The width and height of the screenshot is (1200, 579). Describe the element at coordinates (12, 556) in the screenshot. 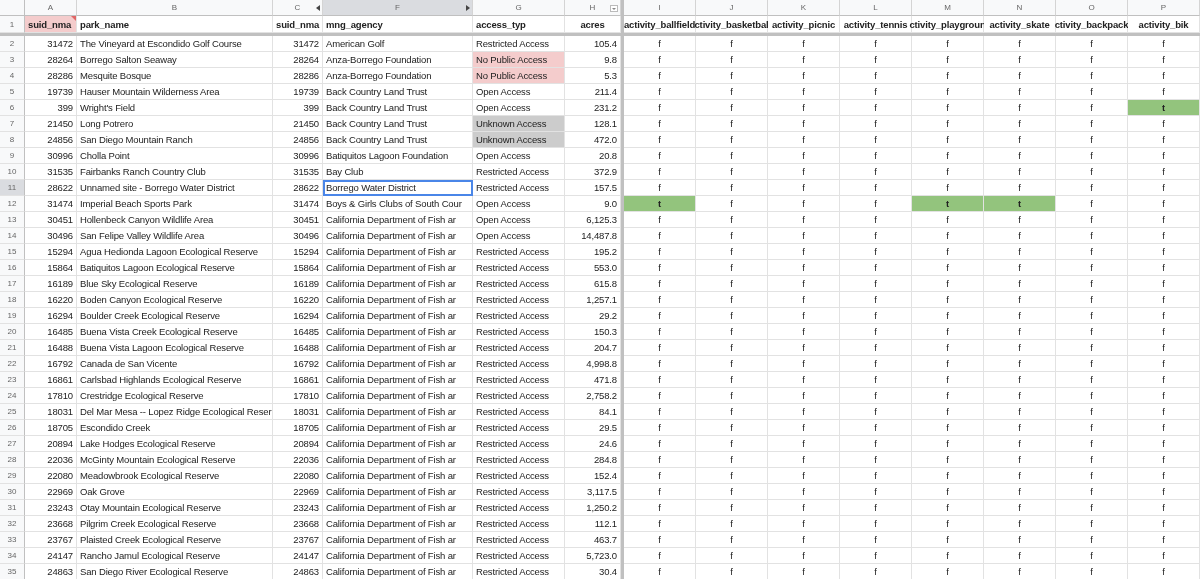

I see `row-number: 34` at that location.